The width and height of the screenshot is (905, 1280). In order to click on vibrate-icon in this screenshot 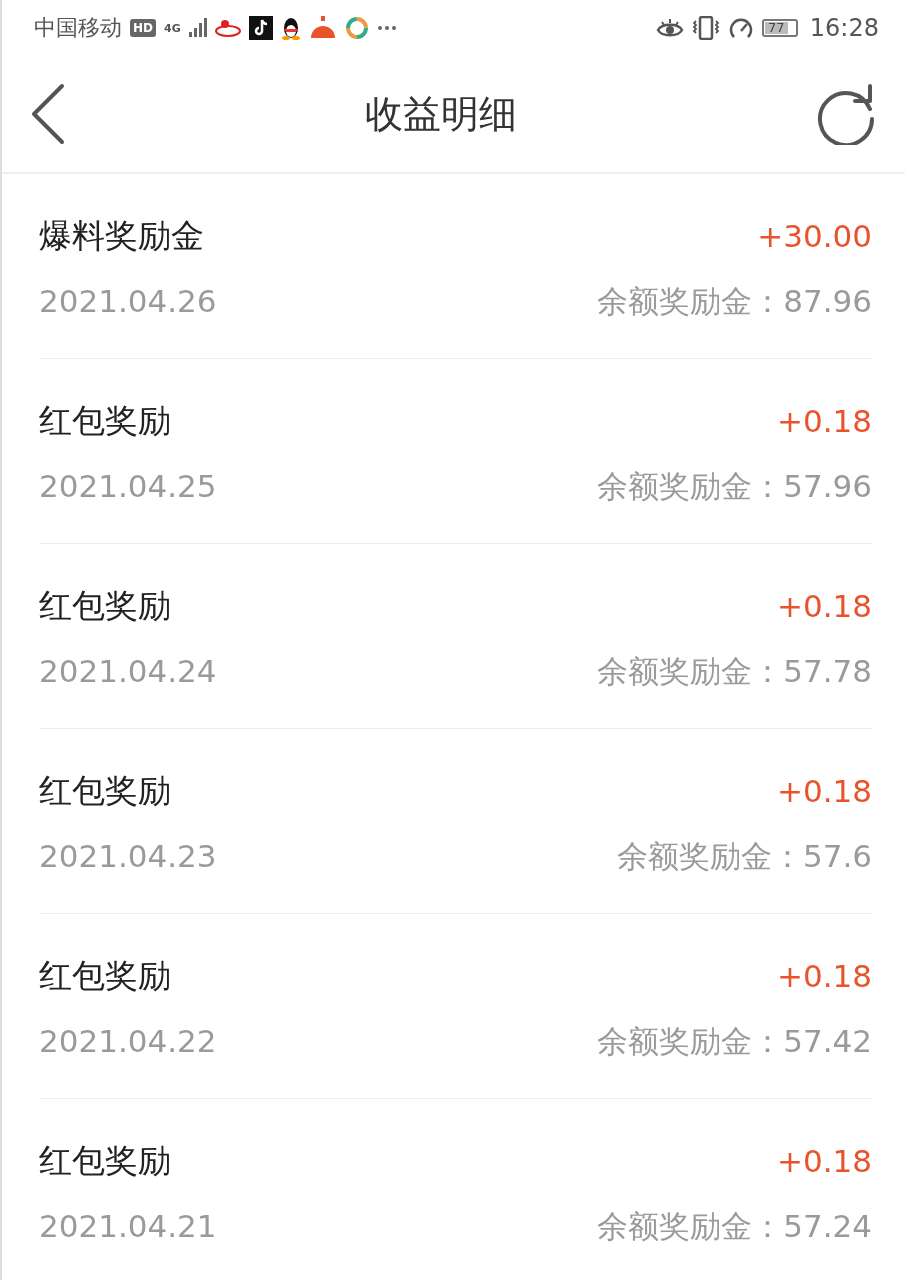, I will do `click(705, 28)`.